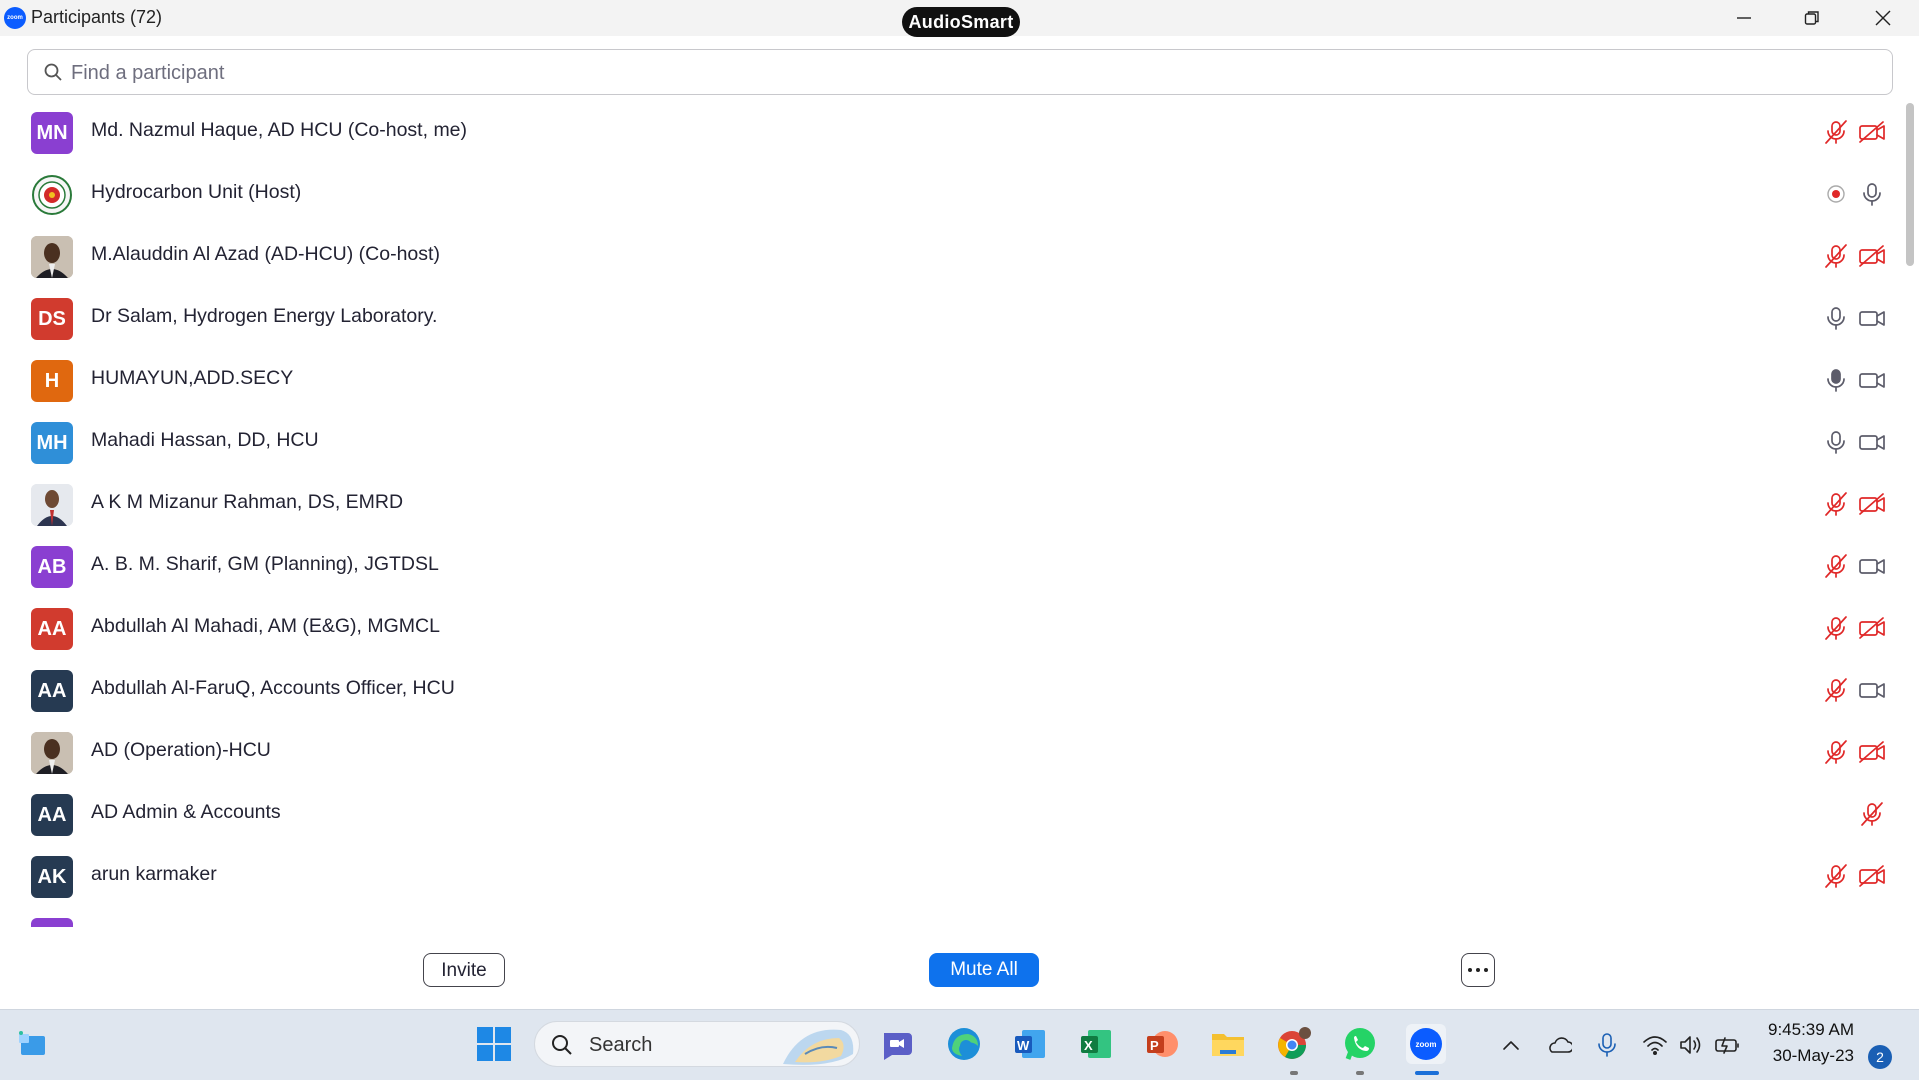  I want to click on participant-row: A K M Mizanur Rahman, DS, EMRD, so click(950, 504).